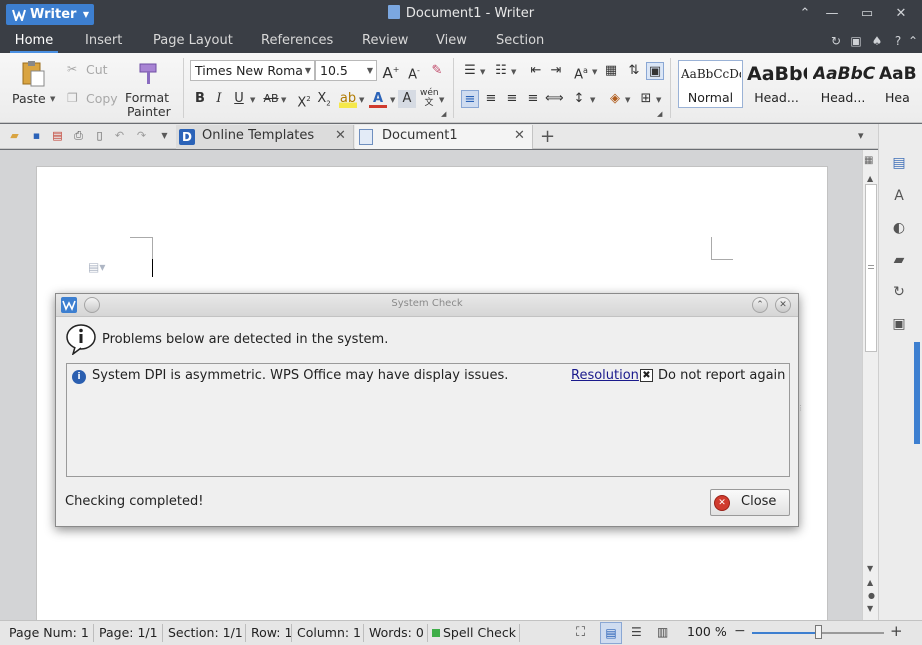  Describe the element at coordinates (271, 99) in the screenshot. I see `strikethrough-icon: AB` at that location.